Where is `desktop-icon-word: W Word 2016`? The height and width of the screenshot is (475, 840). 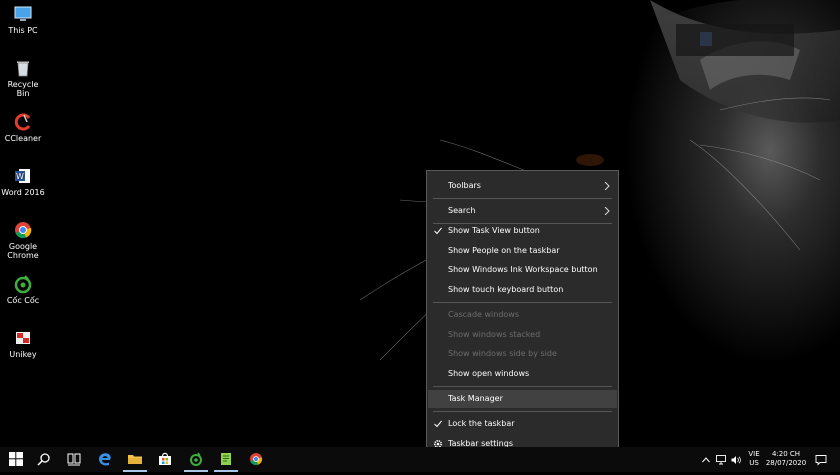
desktop-icon-word: W Word 2016 is located at coordinates (23, 181).